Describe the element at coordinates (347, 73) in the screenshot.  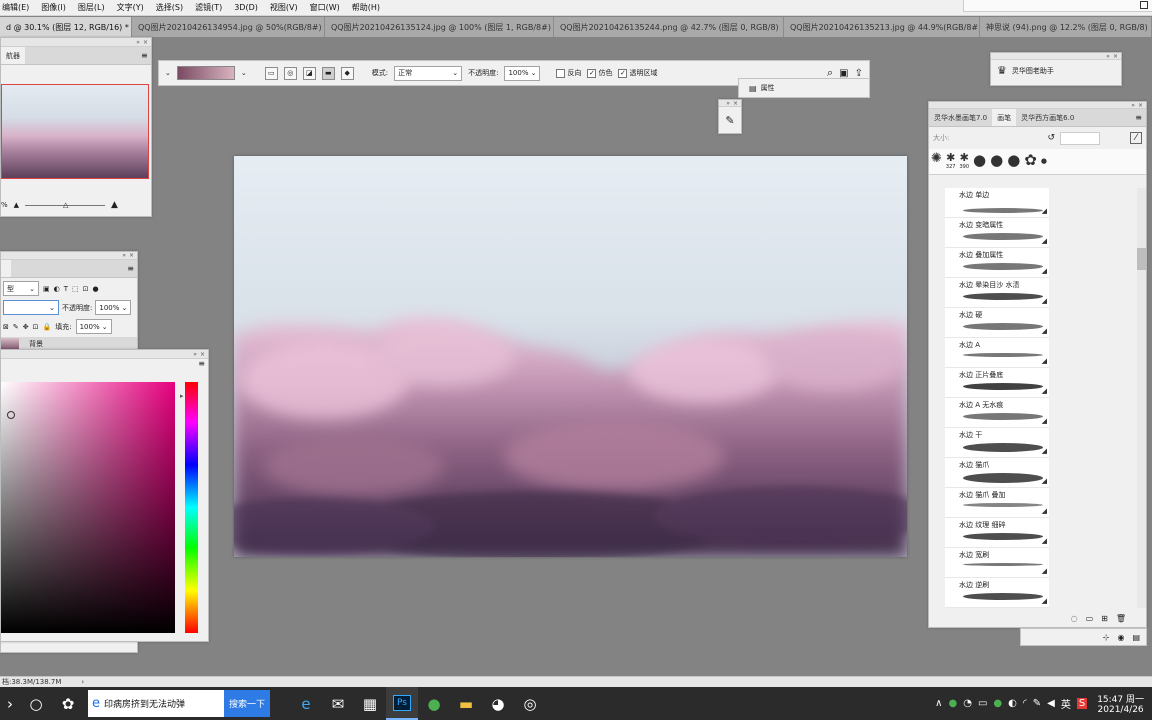
I see `diamond-gradient-button: ◆` at that location.